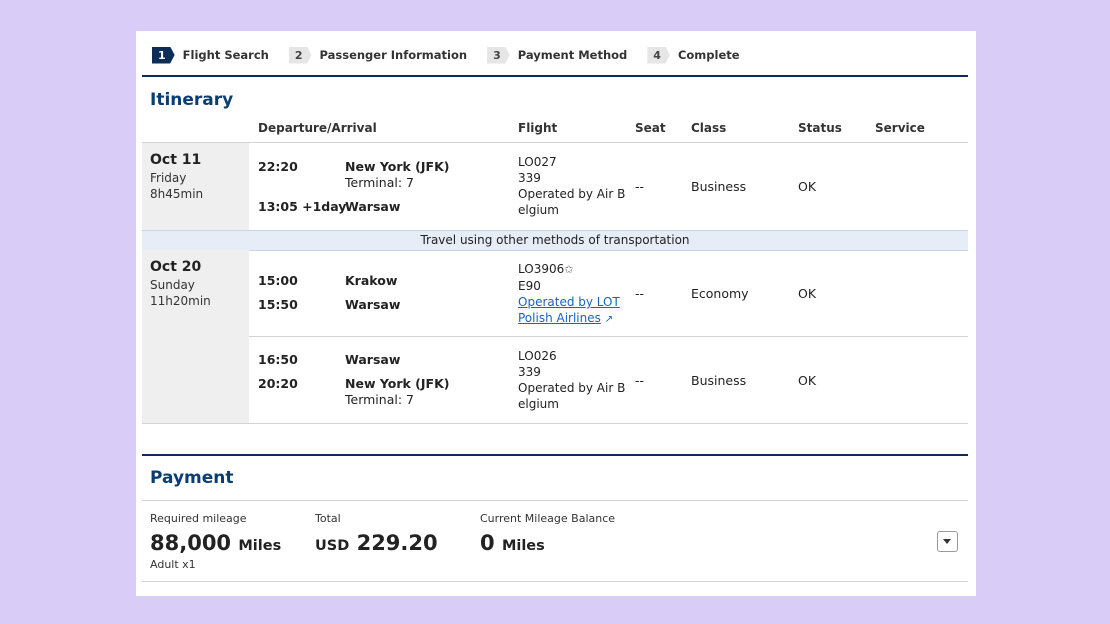 The image size is (1110, 624). Describe the element at coordinates (541, 269) in the screenshot. I see `flight-number: LO3906` at that location.